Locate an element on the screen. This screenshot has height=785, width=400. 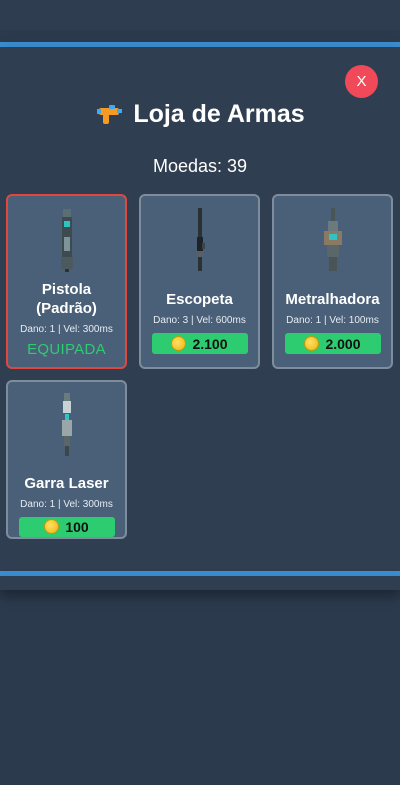
page-title: Loja de Armas is located at coordinates (200, 114).